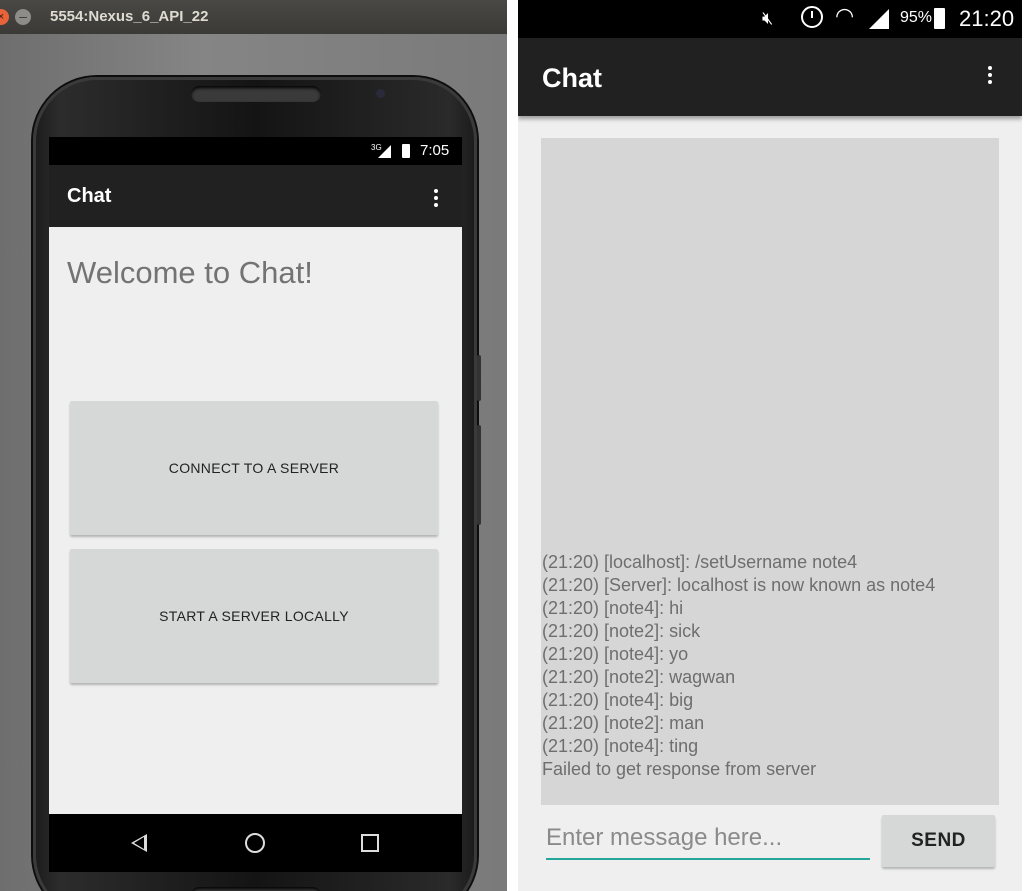  I want to click on back-icon, so click(139, 843).